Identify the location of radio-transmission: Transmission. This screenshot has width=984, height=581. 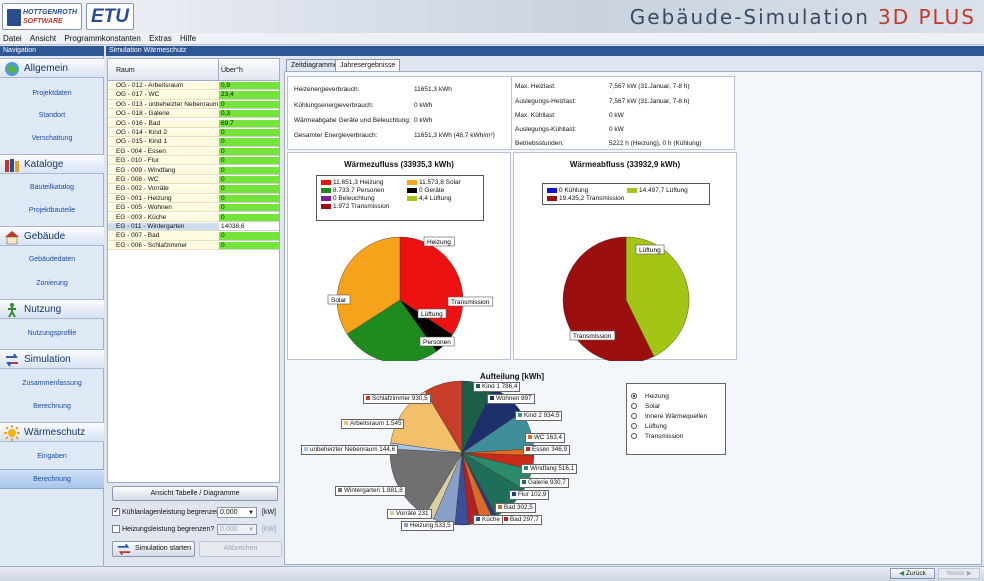
(657, 436).